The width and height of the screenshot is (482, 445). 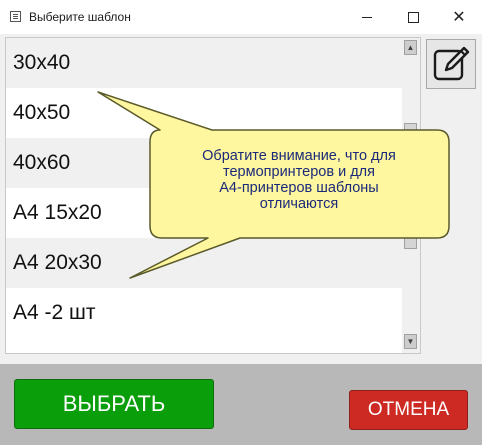 I want to click on minimize-button, so click(x=367, y=17).